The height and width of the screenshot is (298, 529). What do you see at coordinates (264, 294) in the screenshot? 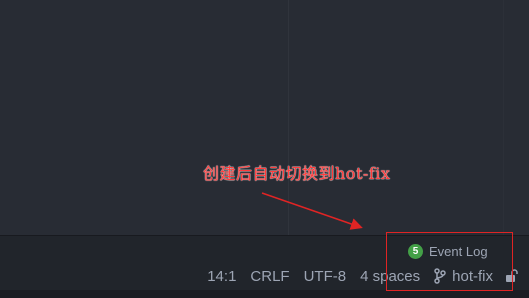
I see `bottom-strip` at bounding box center [264, 294].